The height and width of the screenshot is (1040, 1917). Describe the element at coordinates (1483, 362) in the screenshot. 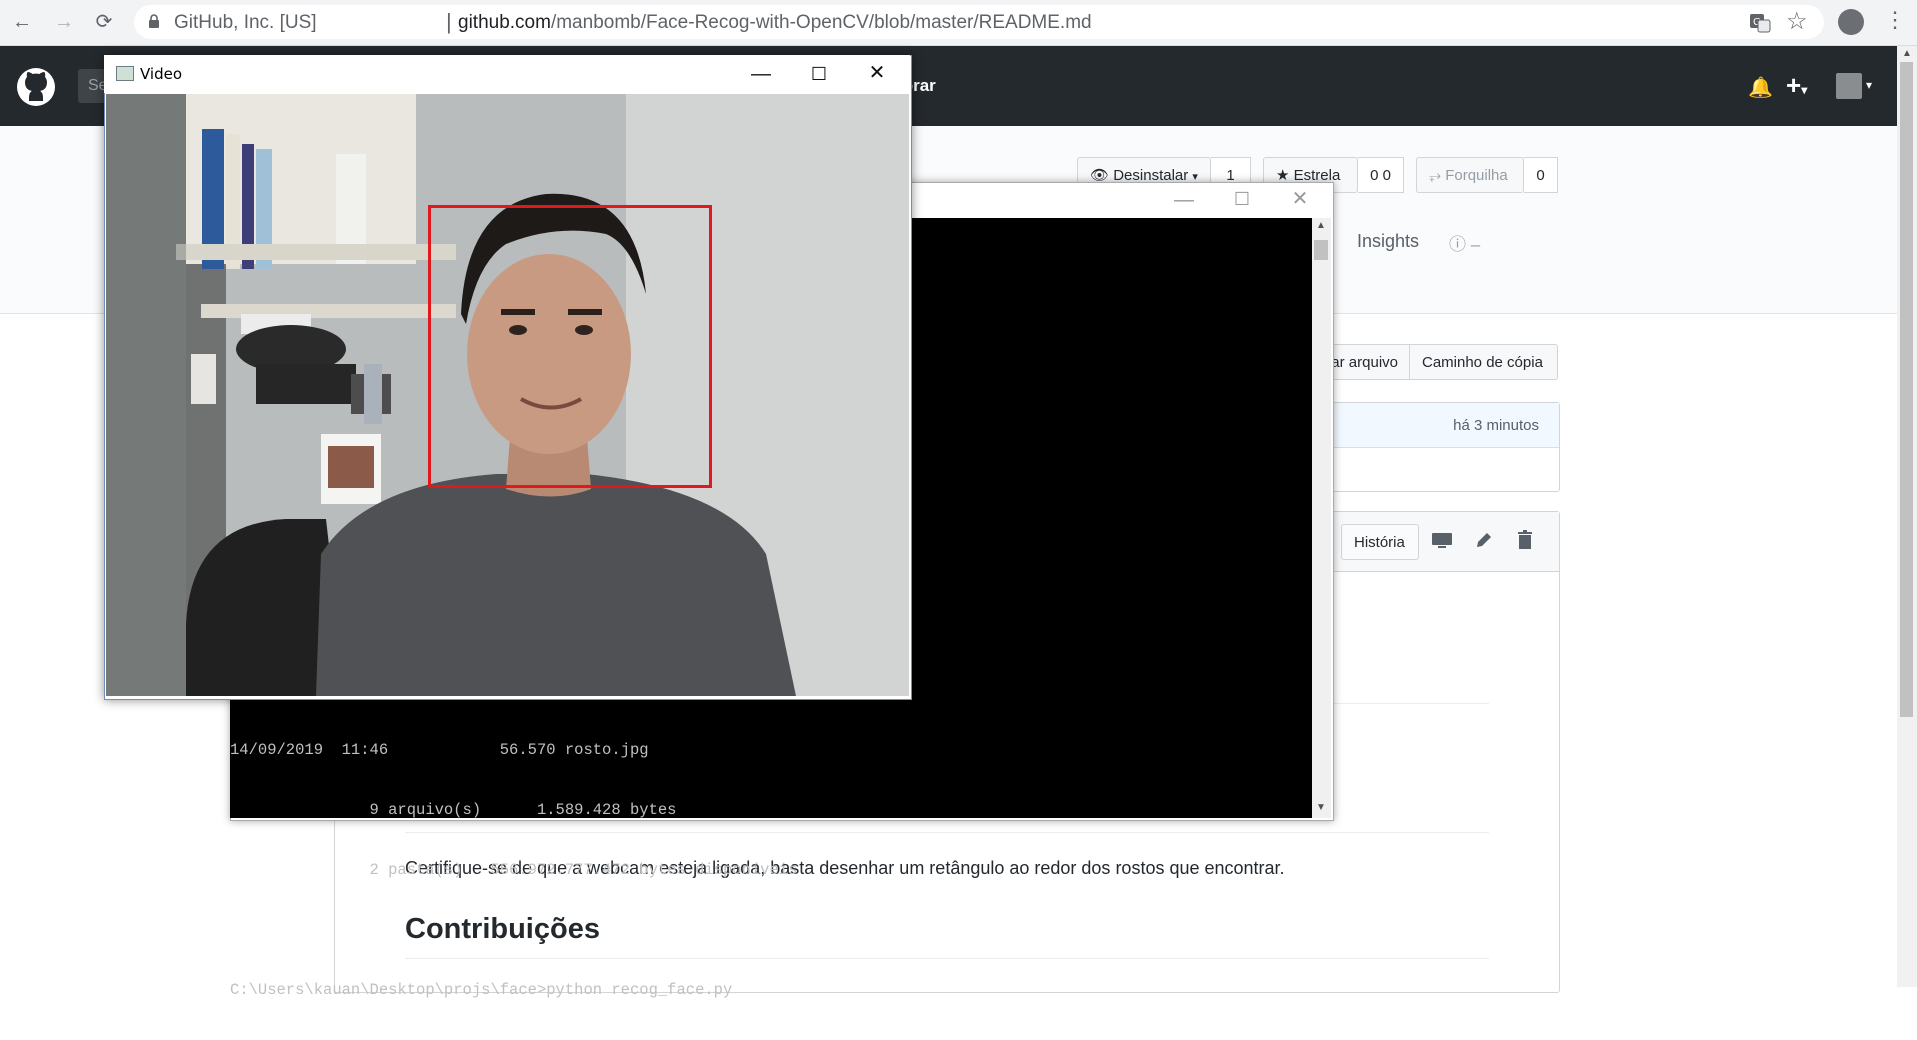

I see `copy-path-button: Caminho de cópia` at that location.